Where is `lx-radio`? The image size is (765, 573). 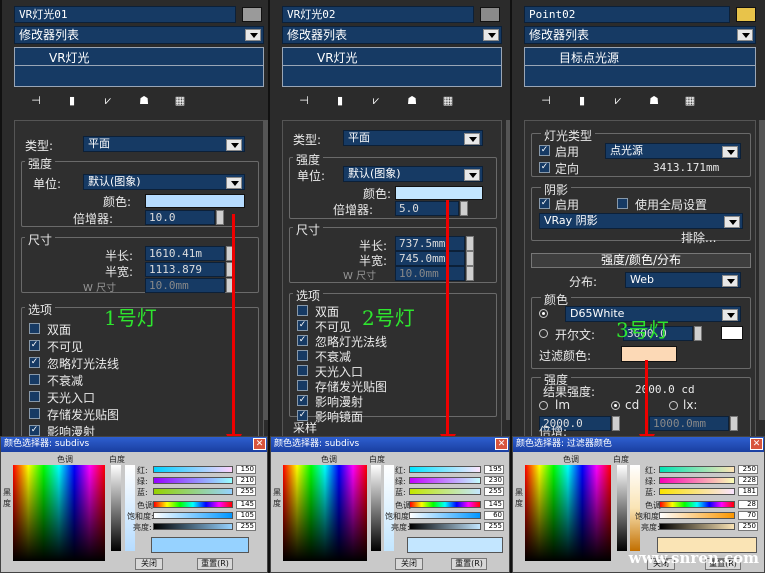 lx-radio is located at coordinates (673, 405).